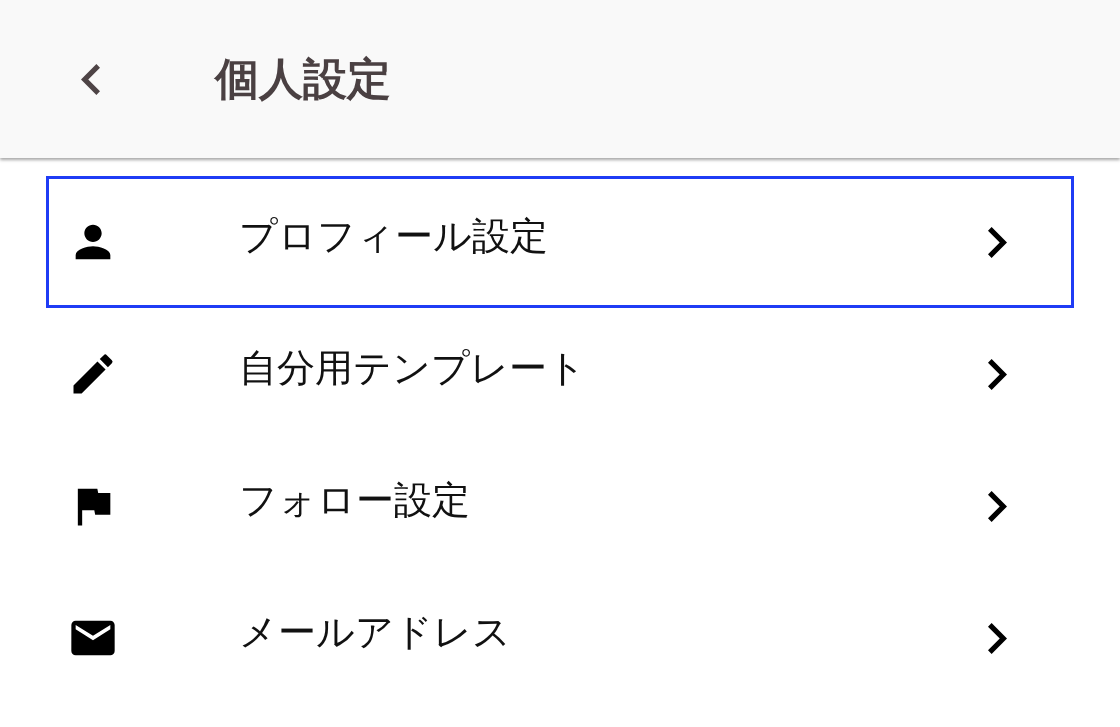 The image size is (1120, 727). Describe the element at coordinates (394, 236) in the screenshot. I see `item-label: プロフィール設定` at that location.